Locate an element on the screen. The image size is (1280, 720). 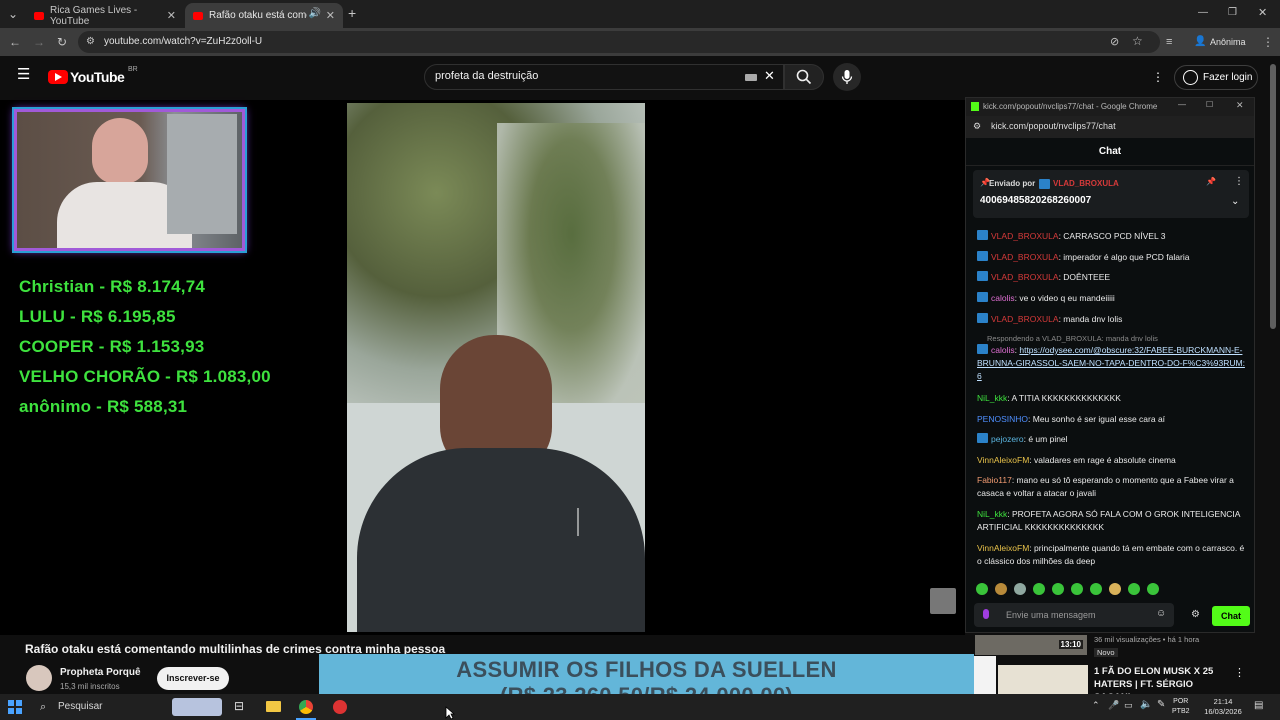
chat-send-button: Chat is located at coordinates (1231, 616).